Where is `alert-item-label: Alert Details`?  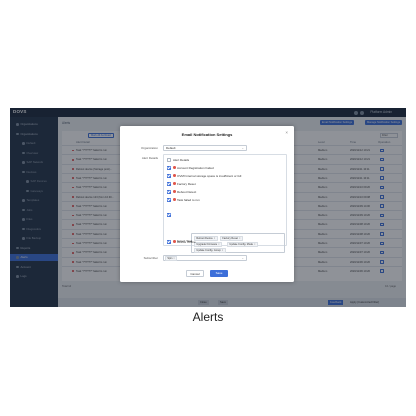
alert-item-label: Alert Details is located at coordinates (181, 159).